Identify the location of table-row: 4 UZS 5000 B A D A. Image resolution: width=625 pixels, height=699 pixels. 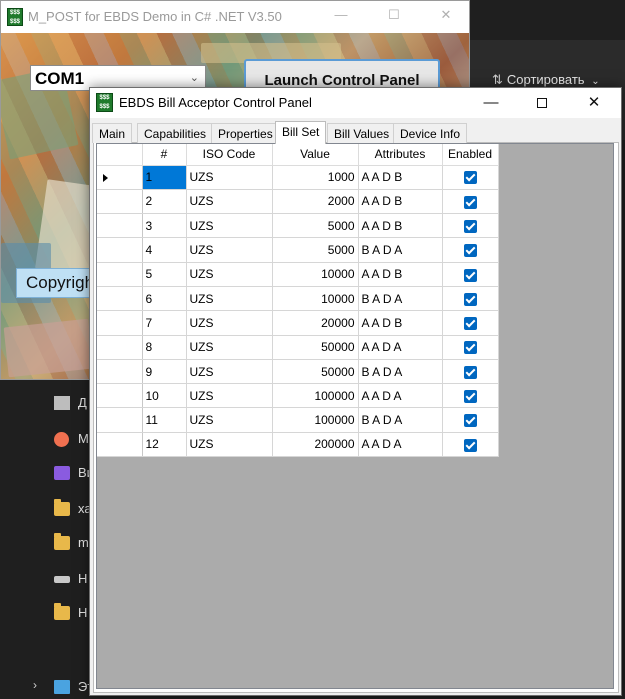
(298, 250).